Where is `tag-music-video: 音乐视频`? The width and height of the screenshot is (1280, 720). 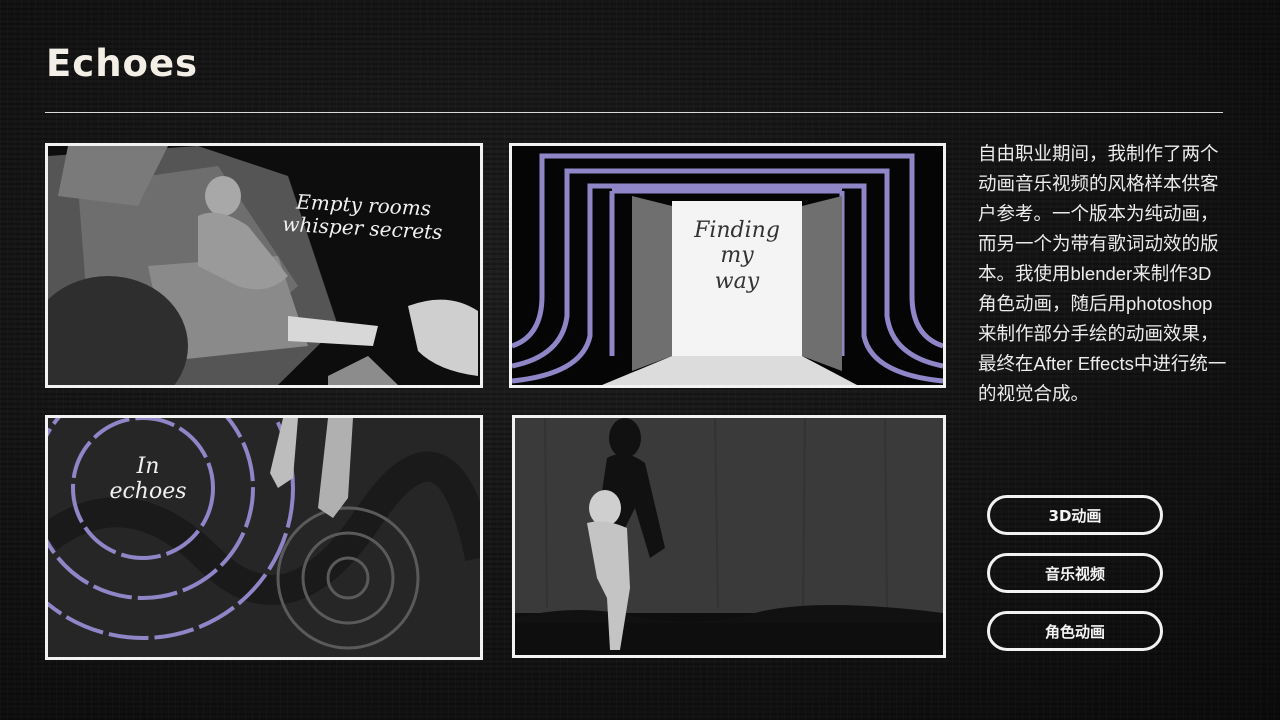
tag-music-video: 音乐视频 is located at coordinates (1075, 573).